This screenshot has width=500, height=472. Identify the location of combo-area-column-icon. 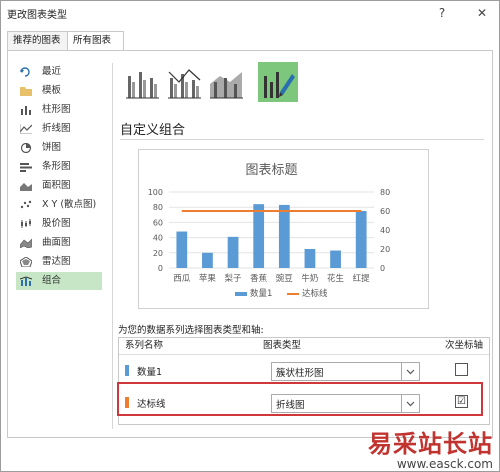
(226, 85).